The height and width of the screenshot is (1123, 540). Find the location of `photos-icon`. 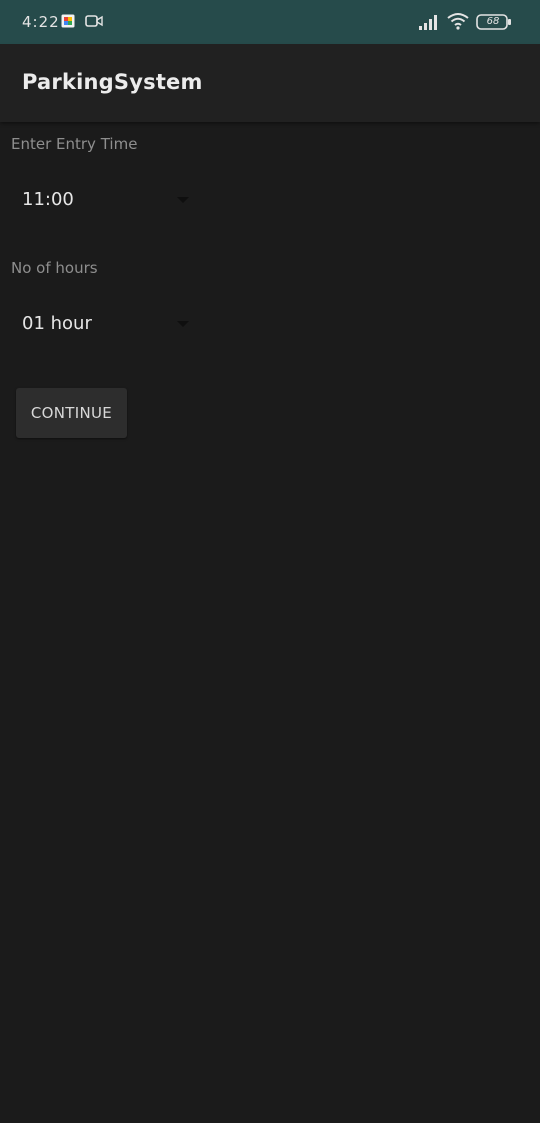

photos-icon is located at coordinates (68, 21).